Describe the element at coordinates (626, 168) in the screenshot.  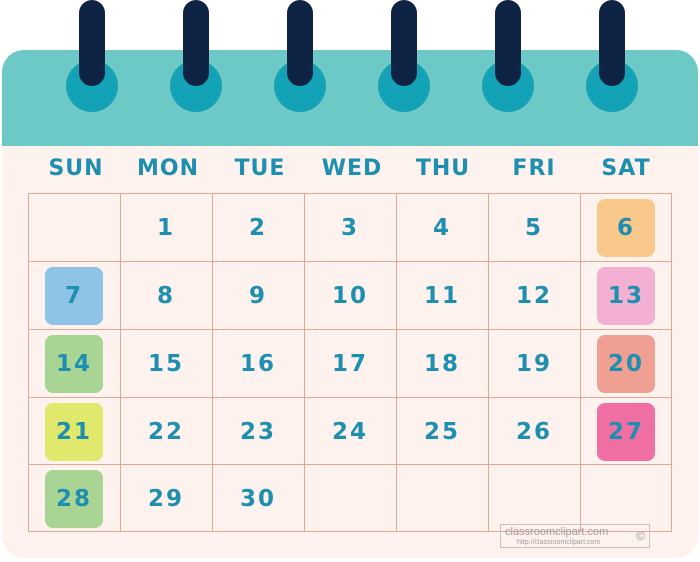
I see `weekday-sat: SAT` at that location.